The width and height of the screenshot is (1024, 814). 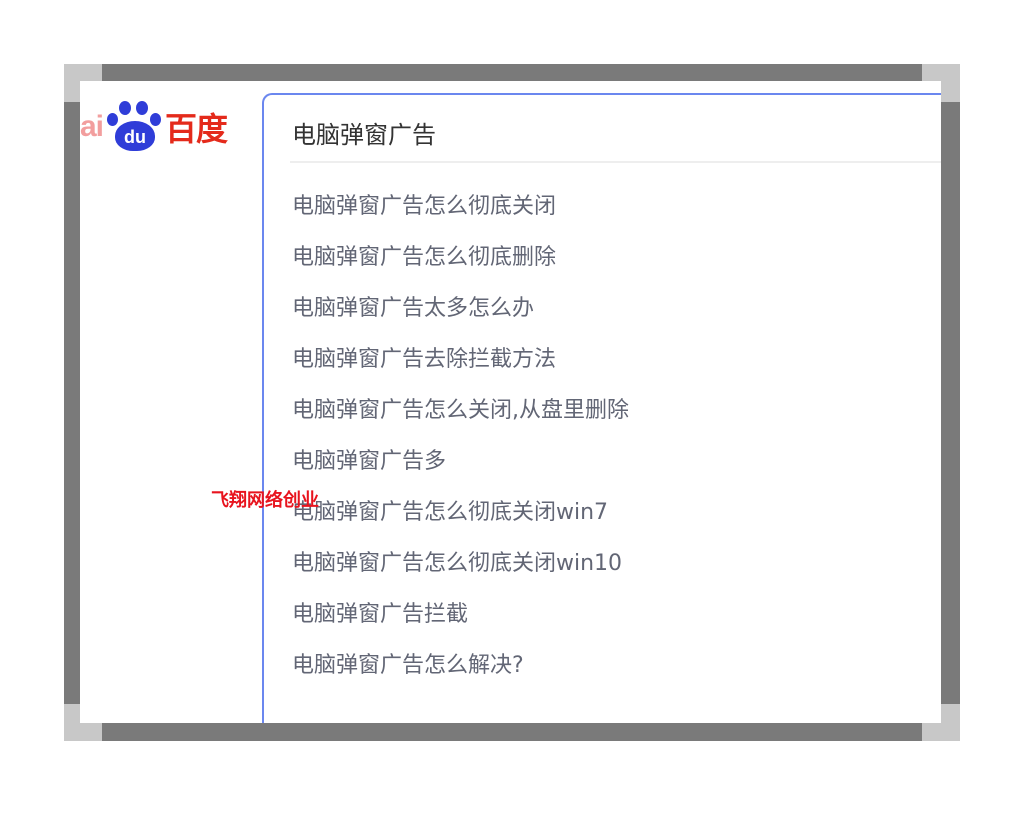 I want to click on frame-corner-top-left-v, so click(x=72, y=83).